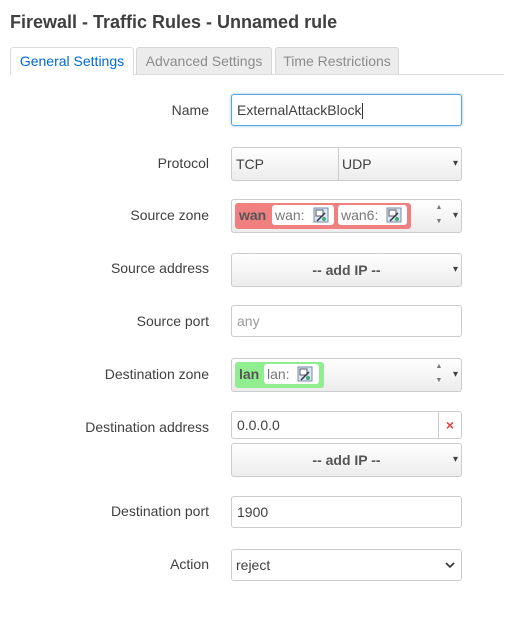 The height and width of the screenshot is (642, 514). What do you see at coordinates (189, 564) in the screenshot?
I see `action-label: Action` at bounding box center [189, 564].